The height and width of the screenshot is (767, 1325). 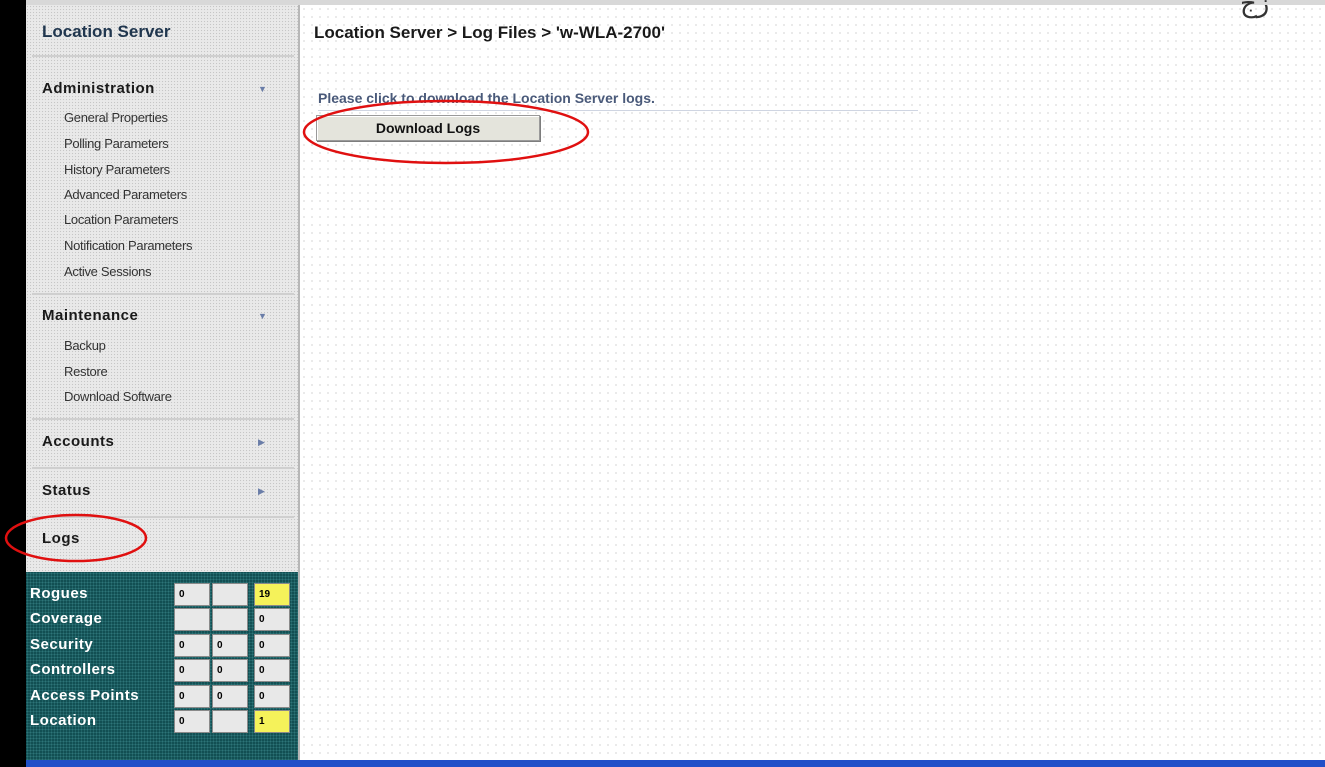 I want to click on annotation-circle-logs, so click(x=76, y=538).